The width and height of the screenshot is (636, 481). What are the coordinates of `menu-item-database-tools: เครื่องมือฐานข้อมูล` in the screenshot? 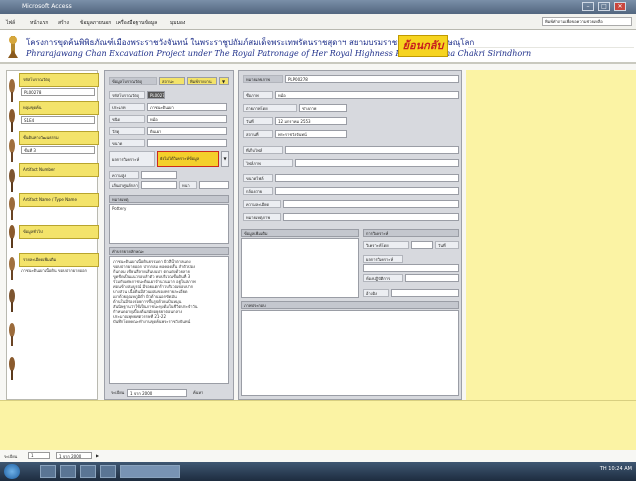 It's located at (136, 23).